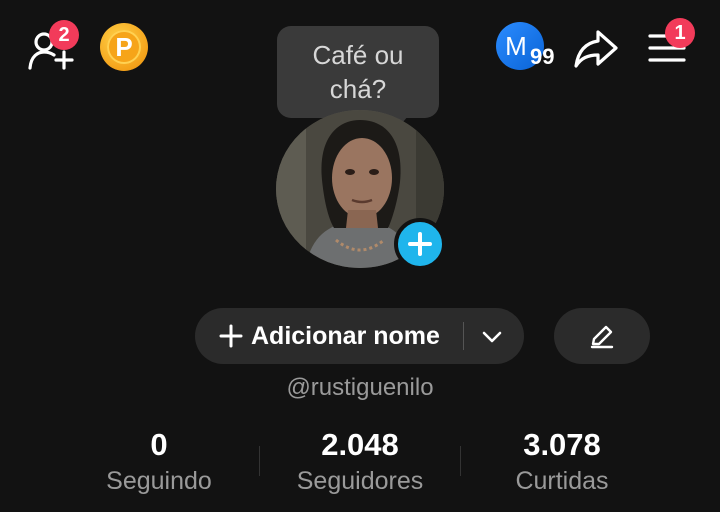  I want to click on stat-followers-value: 2.048, so click(360, 444).